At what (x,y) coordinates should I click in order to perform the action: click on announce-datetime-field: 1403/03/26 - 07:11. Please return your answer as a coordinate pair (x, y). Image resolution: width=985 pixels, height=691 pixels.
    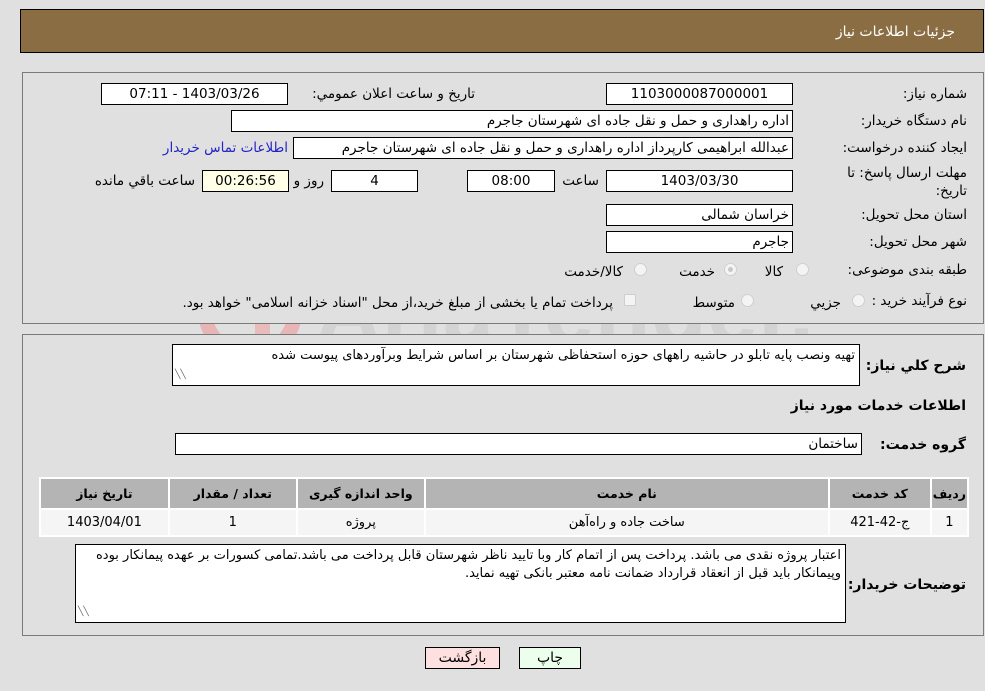
    Looking at the image, I should click on (194, 94).